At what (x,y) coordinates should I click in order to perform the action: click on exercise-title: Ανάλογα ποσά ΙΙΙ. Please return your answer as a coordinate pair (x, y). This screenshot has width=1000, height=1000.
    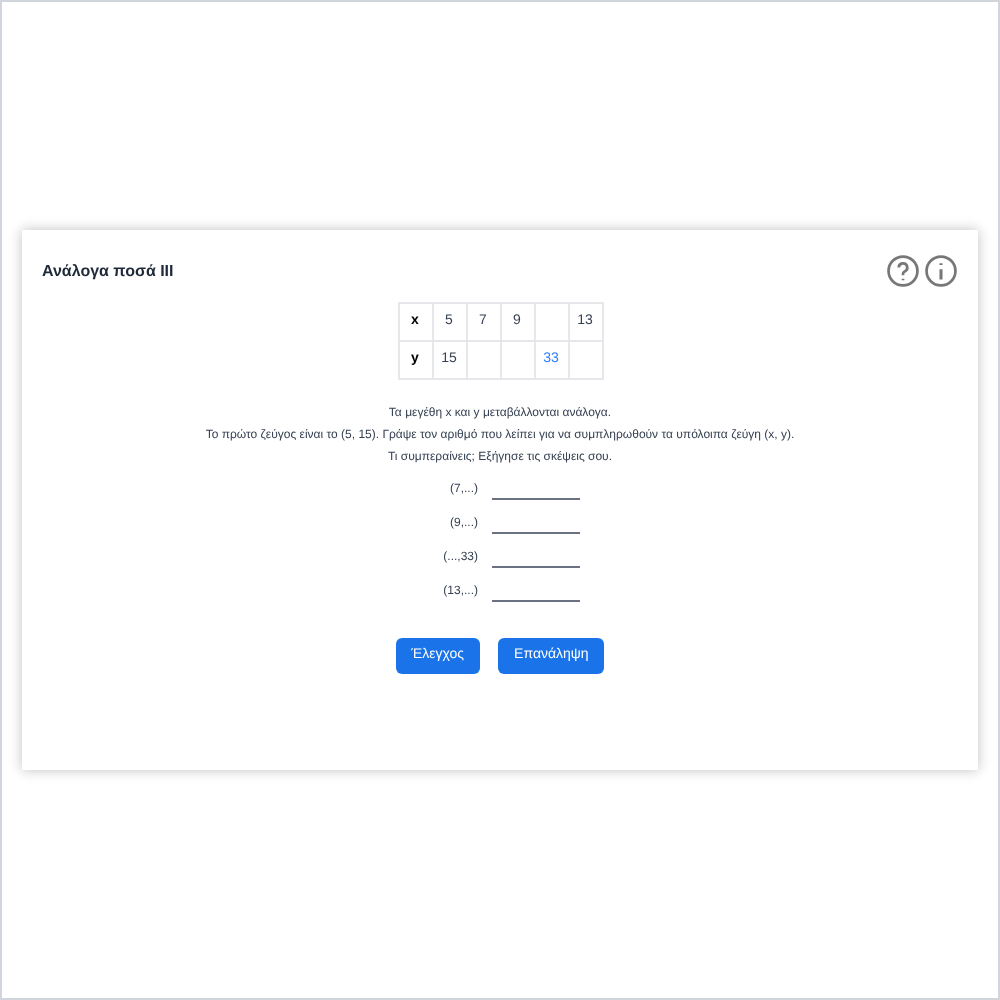
    Looking at the image, I should click on (108, 271).